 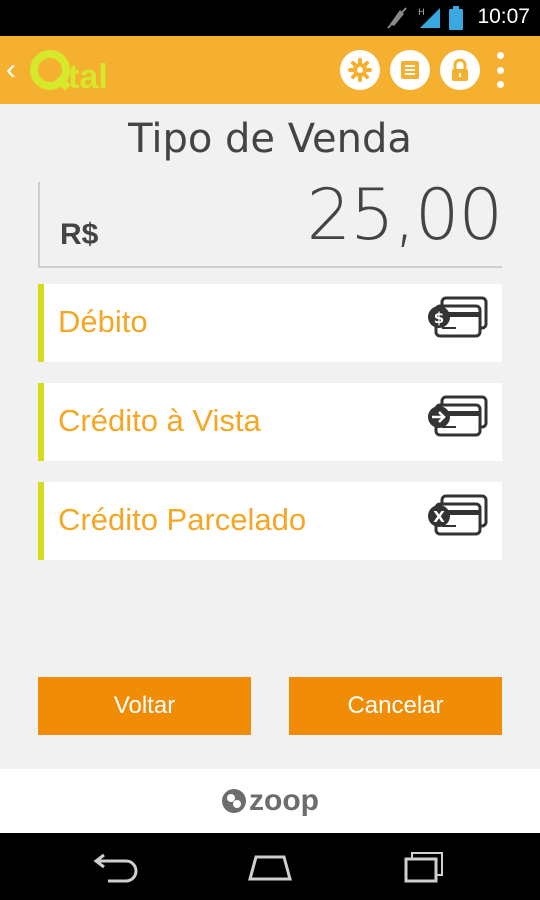 What do you see at coordinates (15, 70) in the screenshot?
I see `up-chevron-icon: ‹` at bounding box center [15, 70].